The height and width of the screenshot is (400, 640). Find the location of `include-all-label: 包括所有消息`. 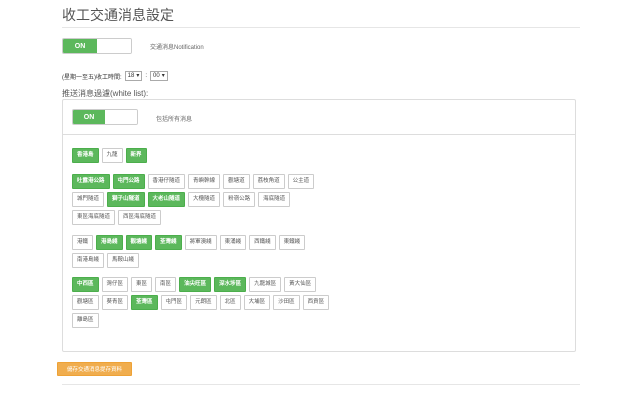

include-all-label: 包括所有消息 is located at coordinates (174, 120).